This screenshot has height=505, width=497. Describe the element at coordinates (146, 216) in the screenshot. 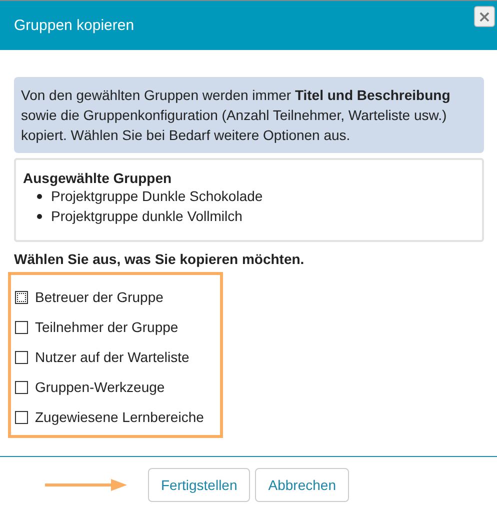

I see `group-name: Projektgruppe dunkle Vollmilch` at that location.